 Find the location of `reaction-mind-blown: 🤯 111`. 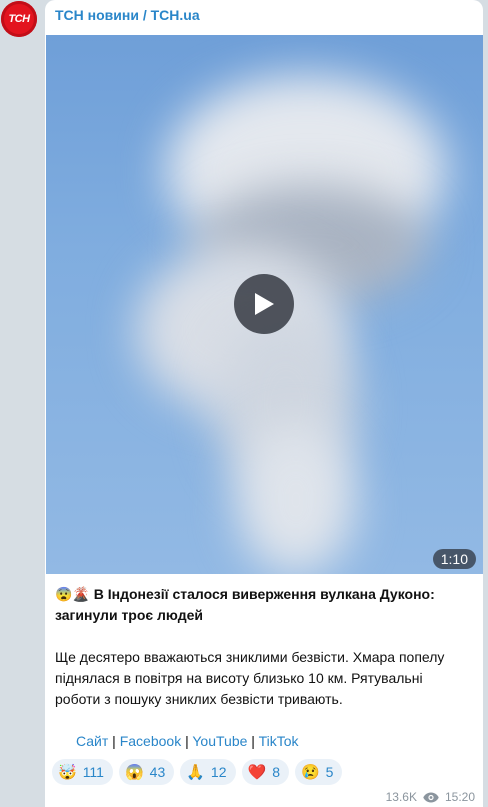

reaction-mind-blown: 🤯 111 is located at coordinates (82, 772).